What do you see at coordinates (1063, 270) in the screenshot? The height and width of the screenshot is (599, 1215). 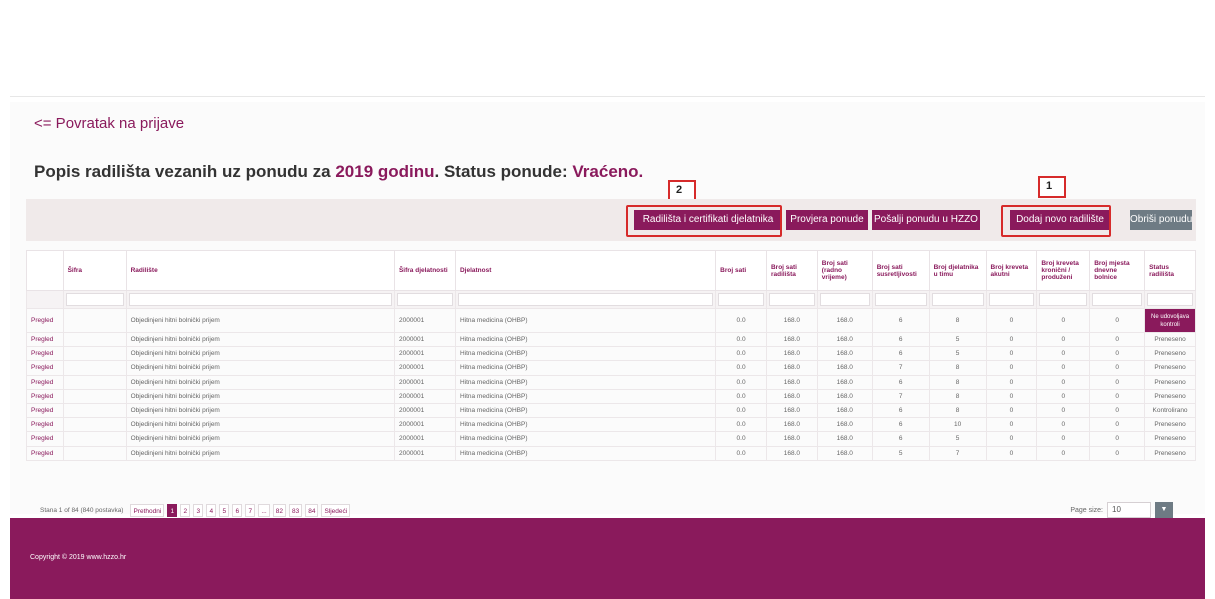 I see `column-header: Broj kreveta kronični / produženi` at bounding box center [1063, 270].